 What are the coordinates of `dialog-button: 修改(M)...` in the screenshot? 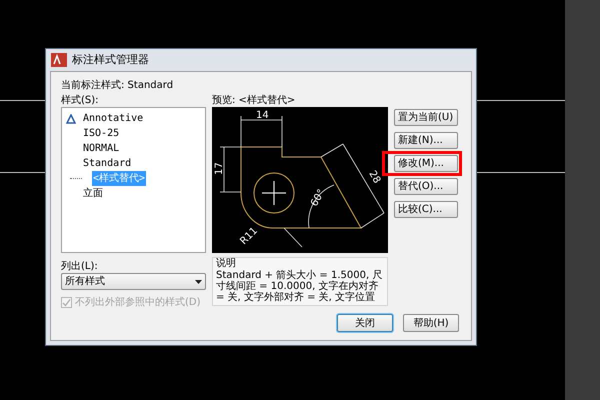 It's located at (426, 163).